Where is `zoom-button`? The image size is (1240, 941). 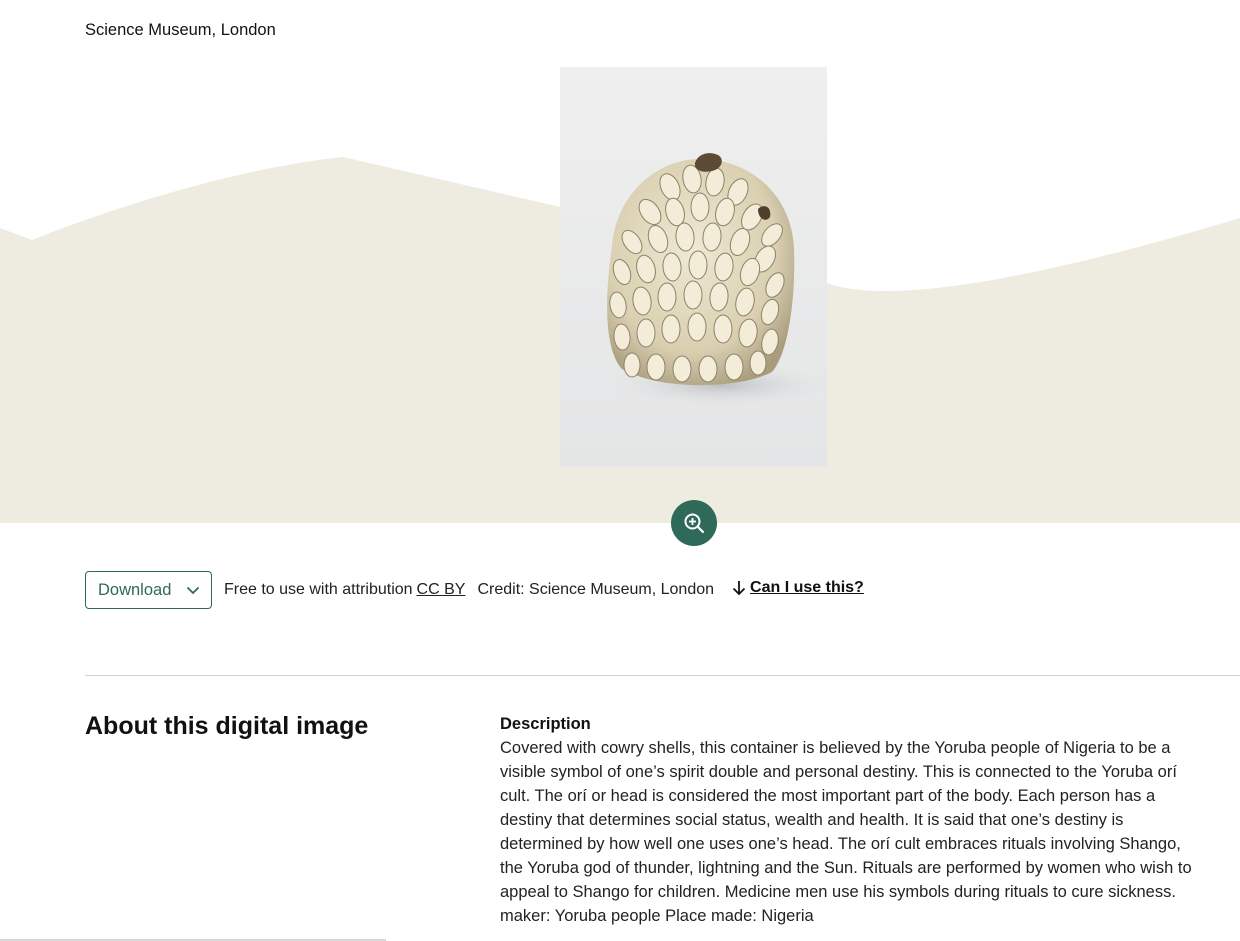
zoom-button is located at coordinates (694, 523).